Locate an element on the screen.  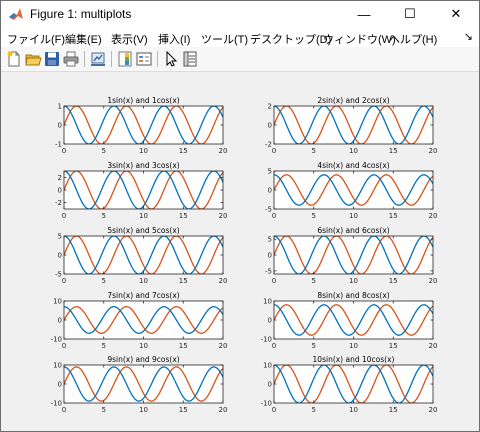
new-figure-icon is located at coordinates (14, 59).